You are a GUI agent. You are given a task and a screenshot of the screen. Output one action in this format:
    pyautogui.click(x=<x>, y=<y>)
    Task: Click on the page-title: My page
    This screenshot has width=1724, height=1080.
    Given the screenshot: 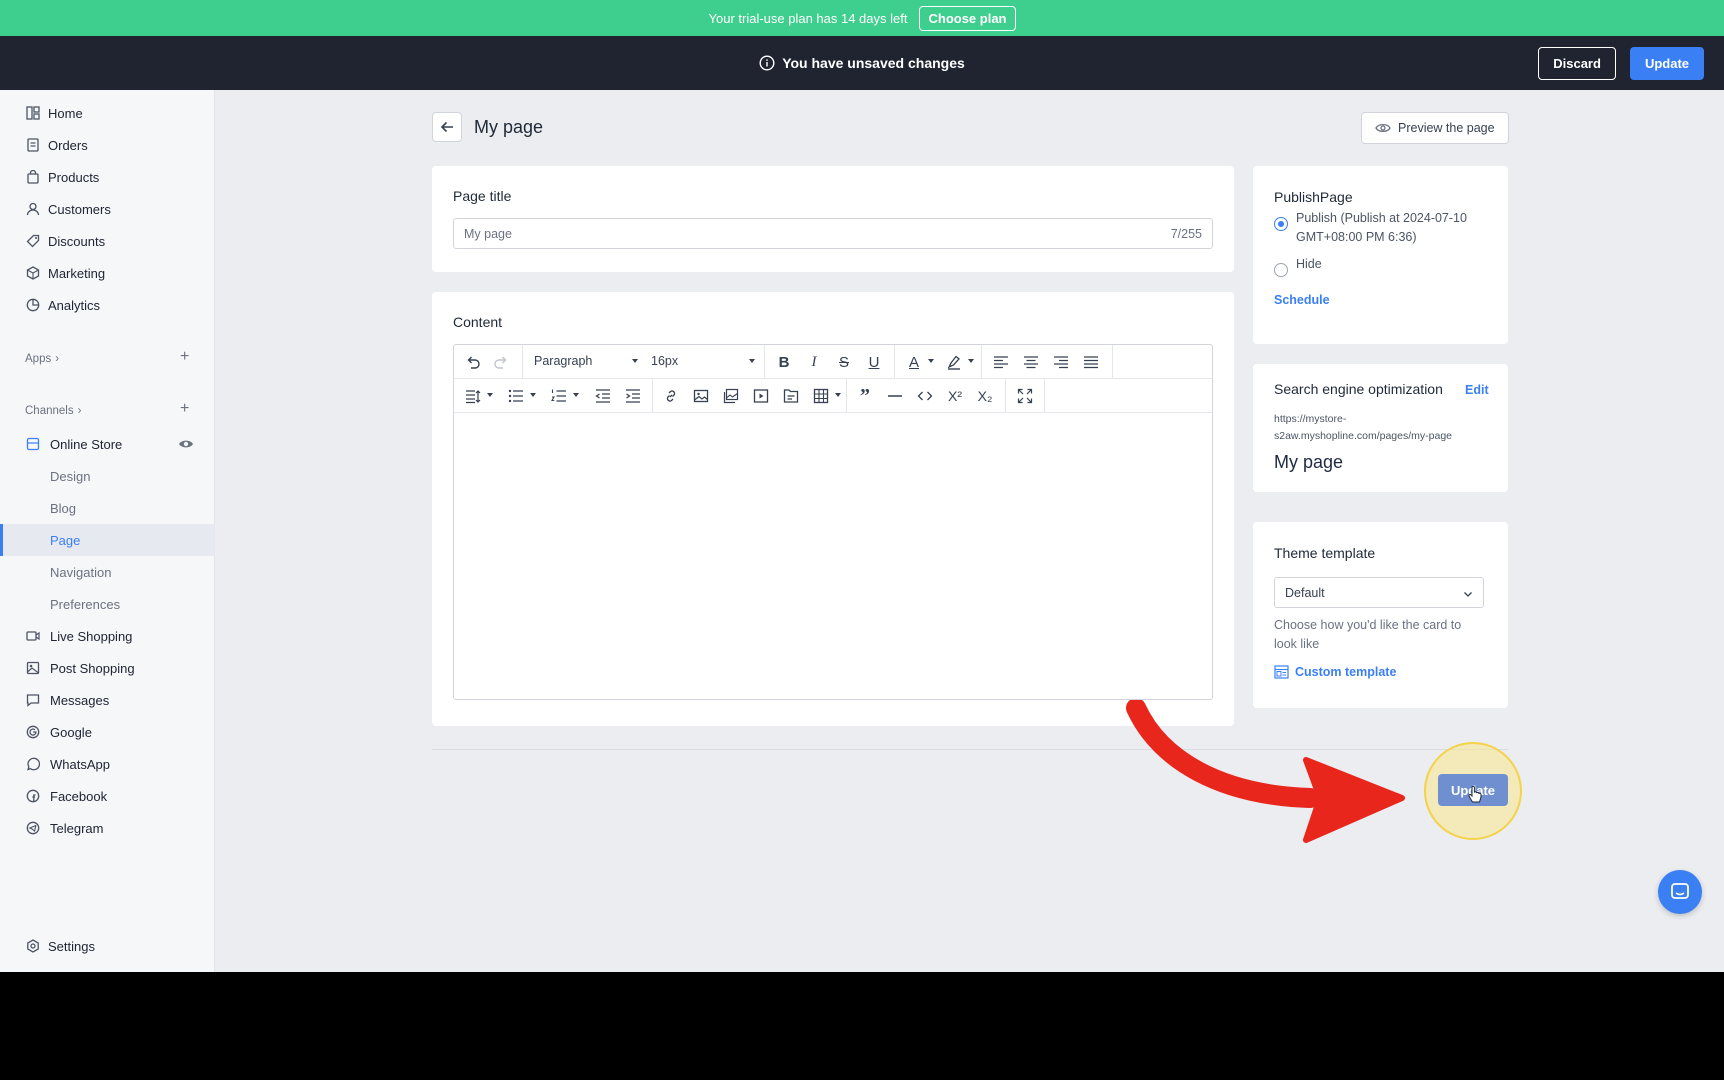 What is the action you would take?
    pyautogui.click(x=509, y=126)
    